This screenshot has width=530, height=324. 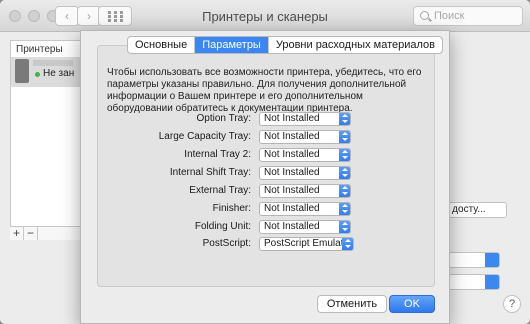 What do you see at coordinates (37, 74) in the screenshot?
I see `status-dot-icon` at bounding box center [37, 74].